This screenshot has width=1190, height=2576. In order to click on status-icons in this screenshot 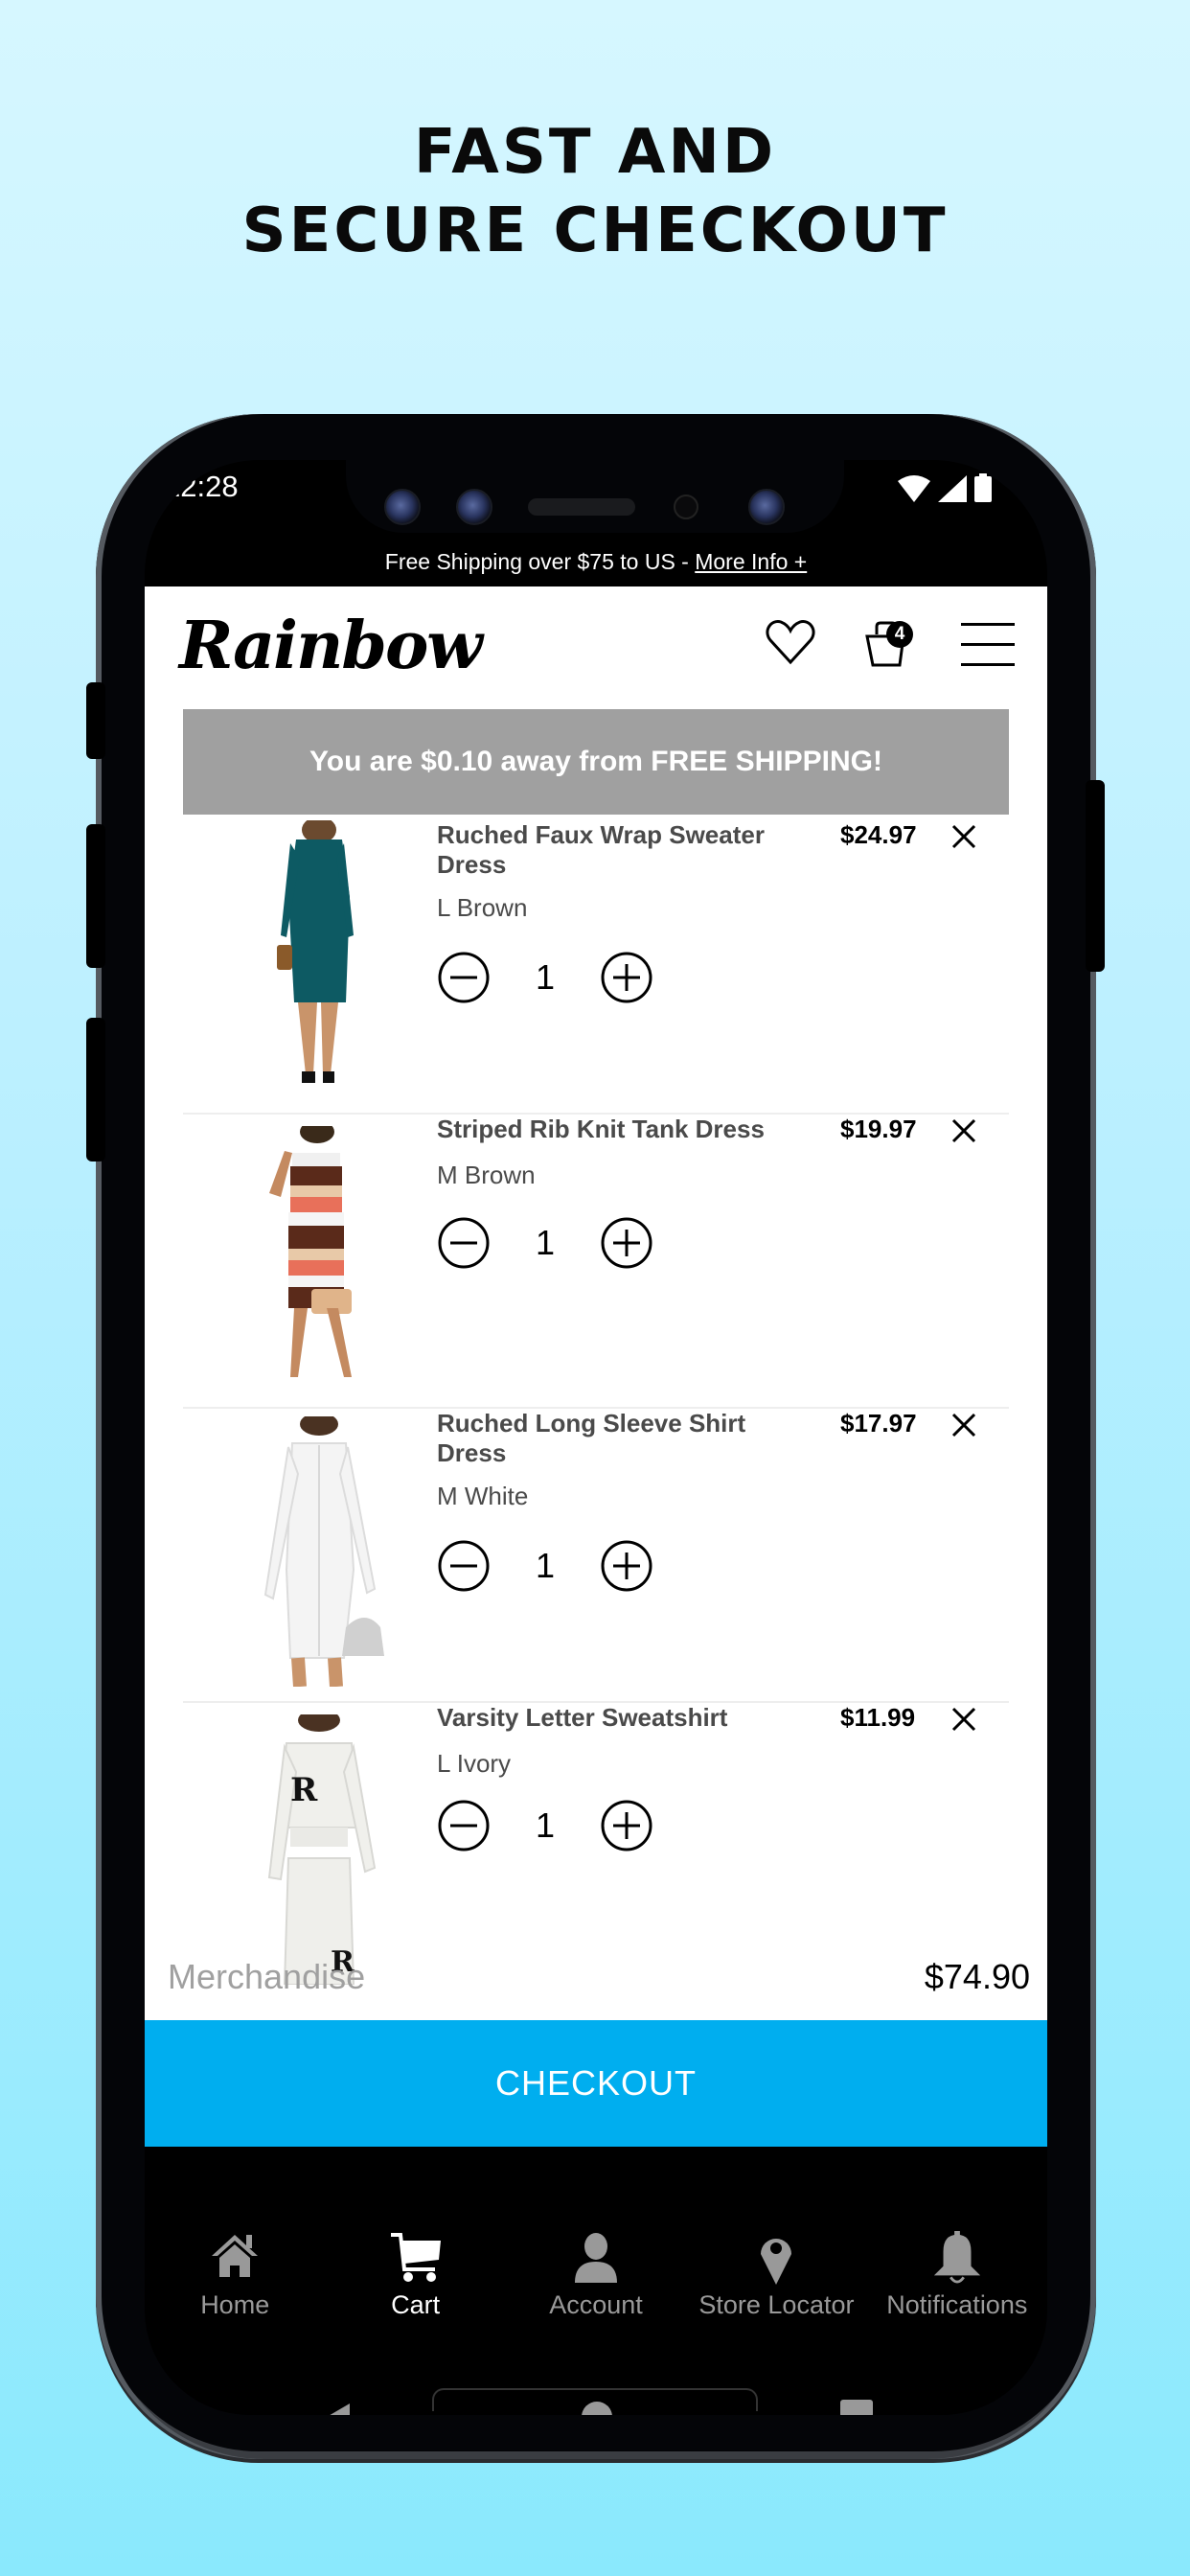, I will do `click(945, 487)`.